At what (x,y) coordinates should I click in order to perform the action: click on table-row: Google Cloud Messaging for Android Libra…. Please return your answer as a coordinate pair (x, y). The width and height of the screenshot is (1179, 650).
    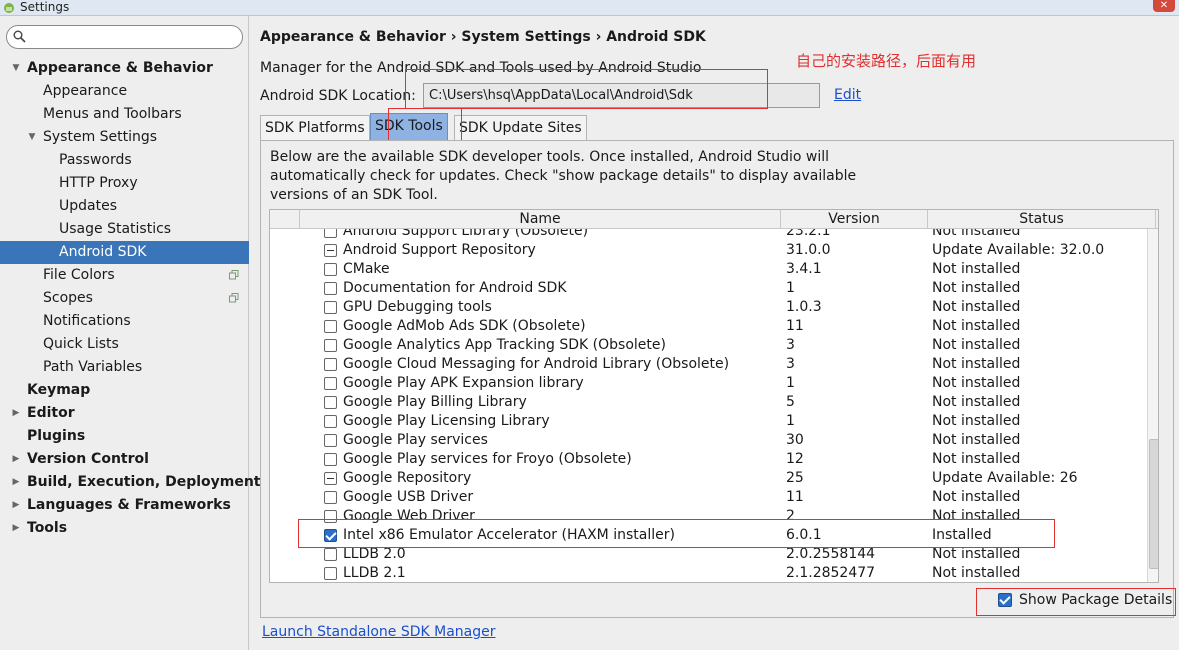
    Looking at the image, I should click on (708, 364).